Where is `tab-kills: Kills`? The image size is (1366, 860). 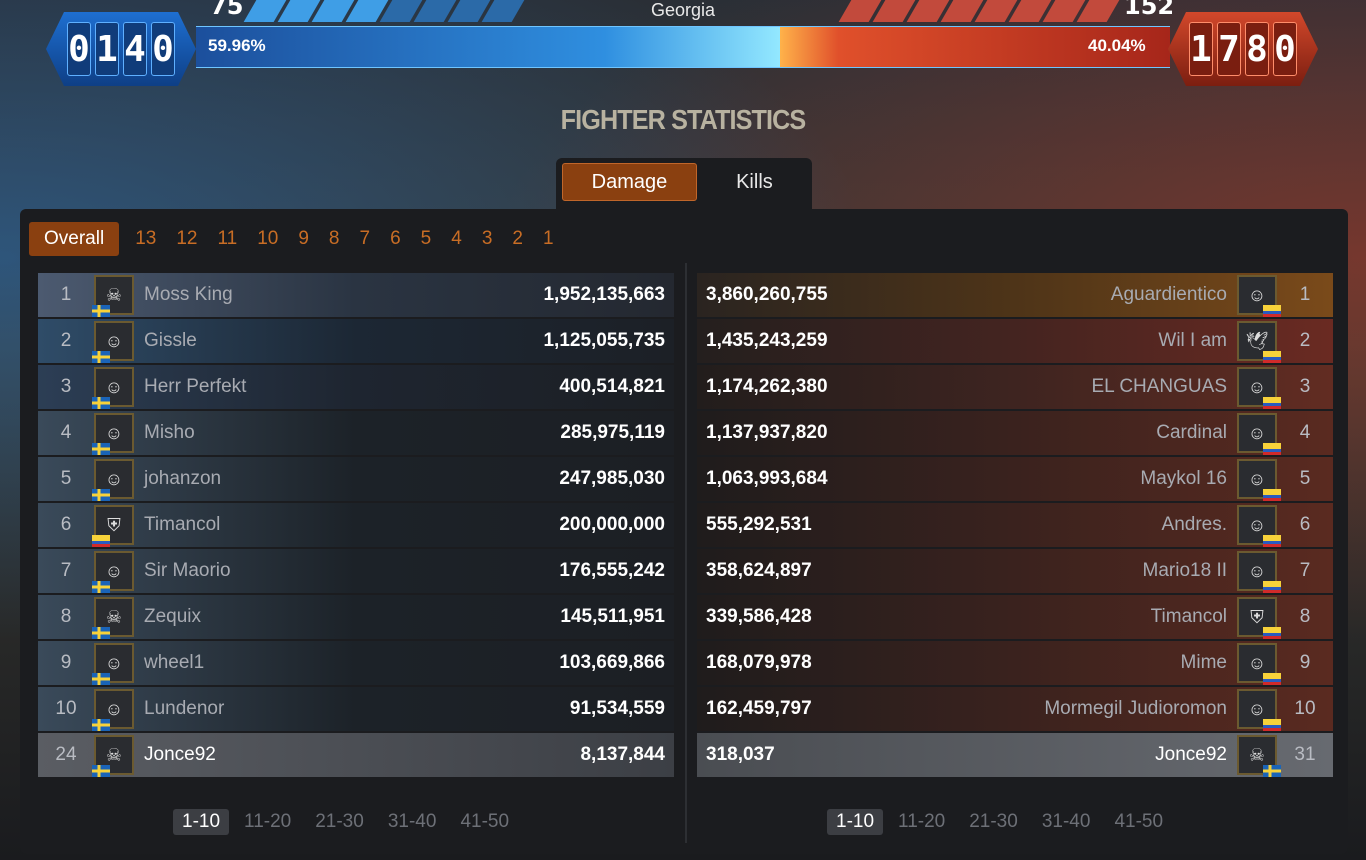 tab-kills: Kills is located at coordinates (754, 182).